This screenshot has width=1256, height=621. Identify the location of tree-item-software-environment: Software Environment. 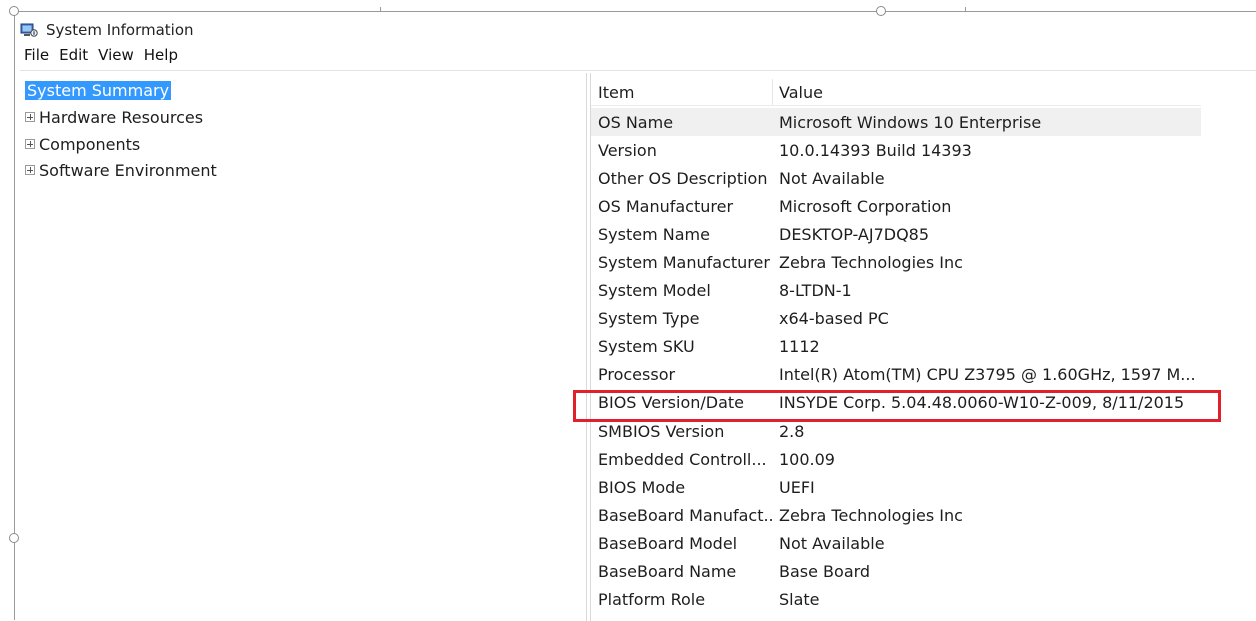
(121, 170).